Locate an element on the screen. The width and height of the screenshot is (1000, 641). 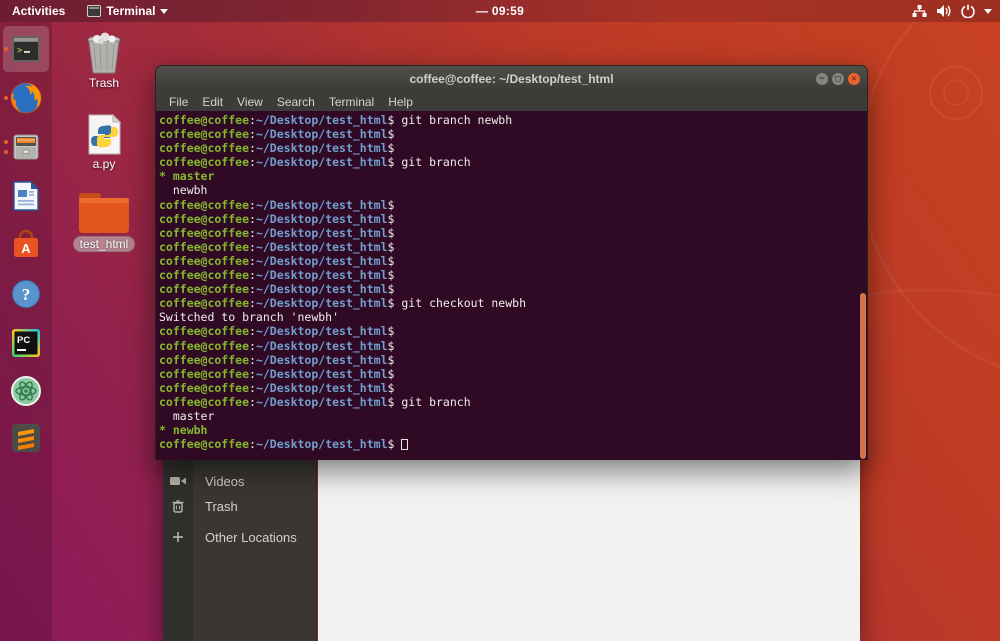
desktop-icon-label: Trash is located at coordinates (104, 83).